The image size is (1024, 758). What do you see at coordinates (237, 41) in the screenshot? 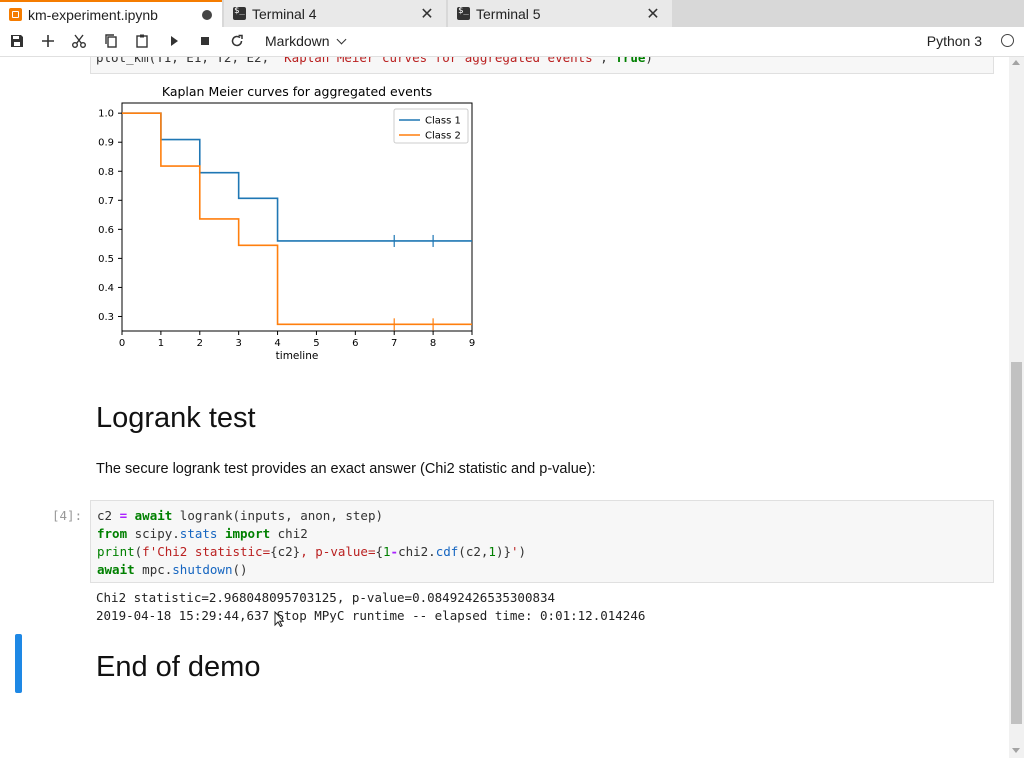
I see `restart-icon` at bounding box center [237, 41].